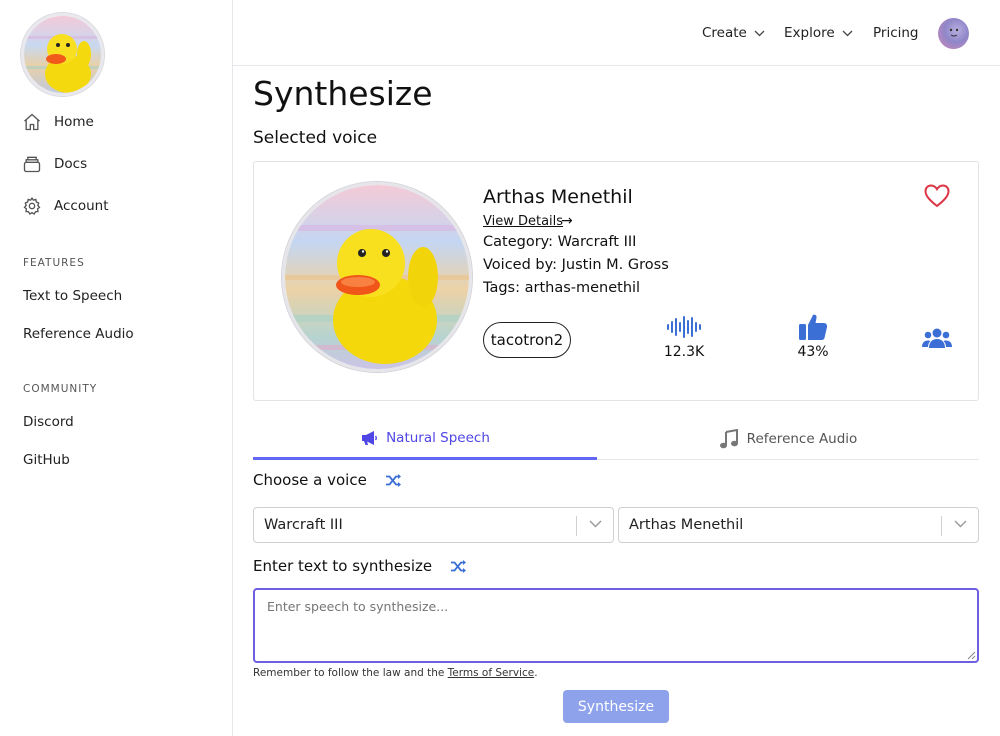  Describe the element at coordinates (686, 525) in the screenshot. I see `voice-select-value: Arthas Menethil` at that location.